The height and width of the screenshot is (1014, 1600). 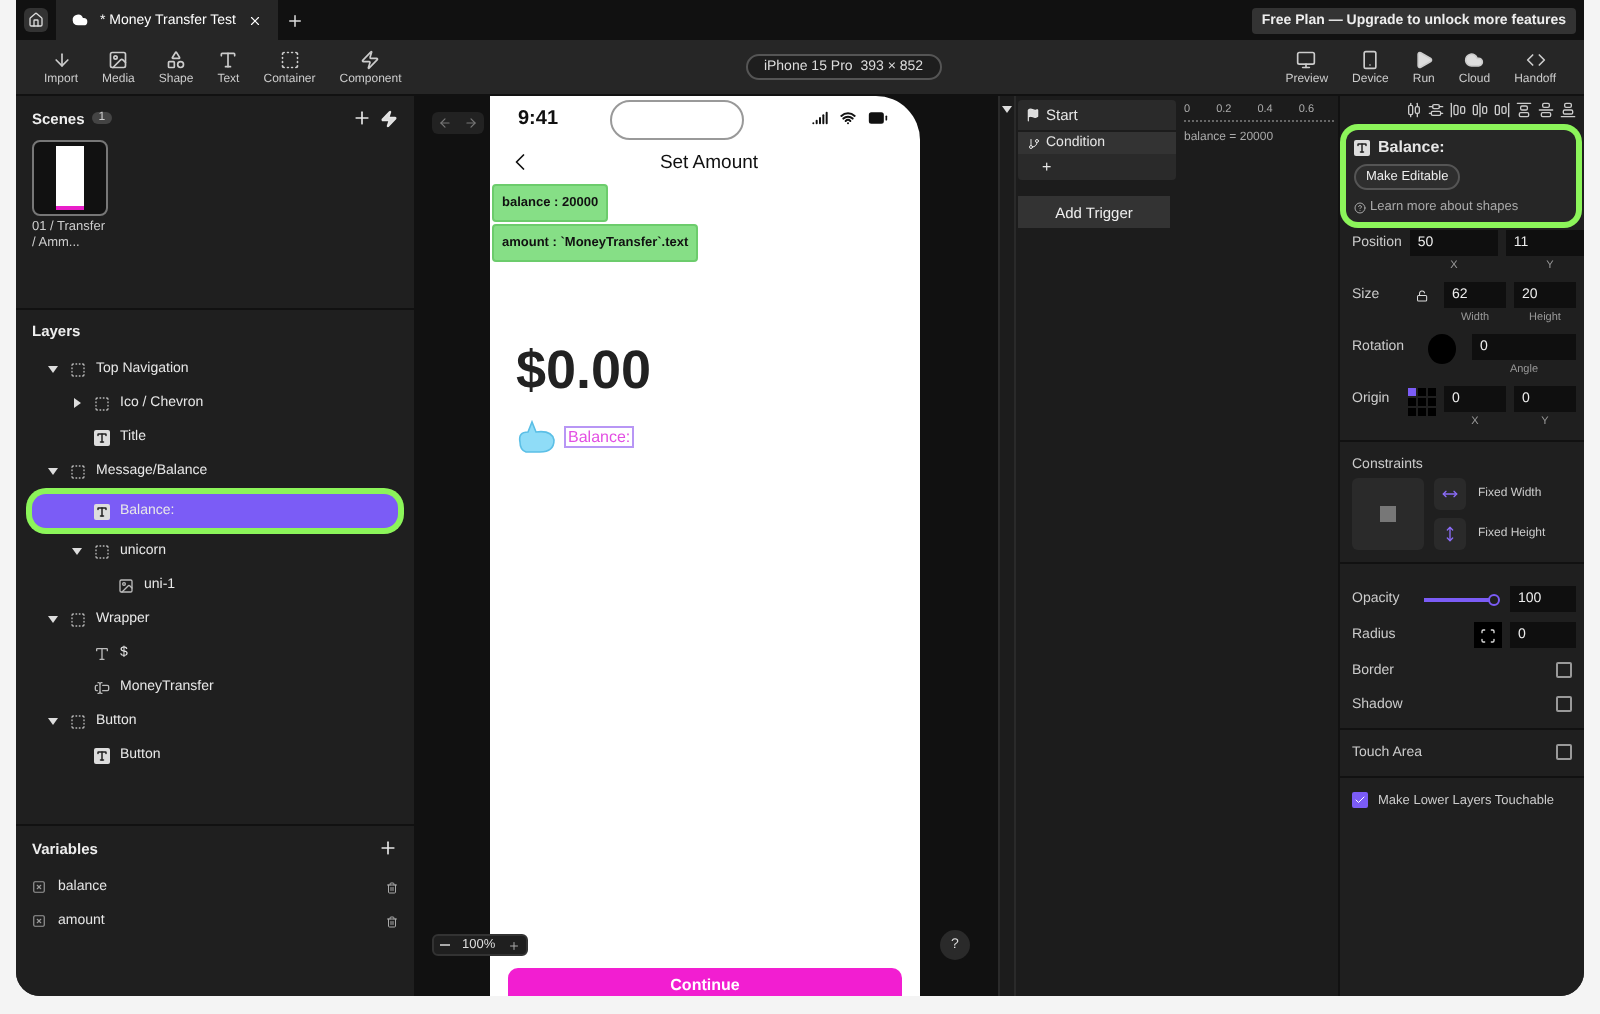 I want to click on forward-arrow-icon, so click(x=471, y=123).